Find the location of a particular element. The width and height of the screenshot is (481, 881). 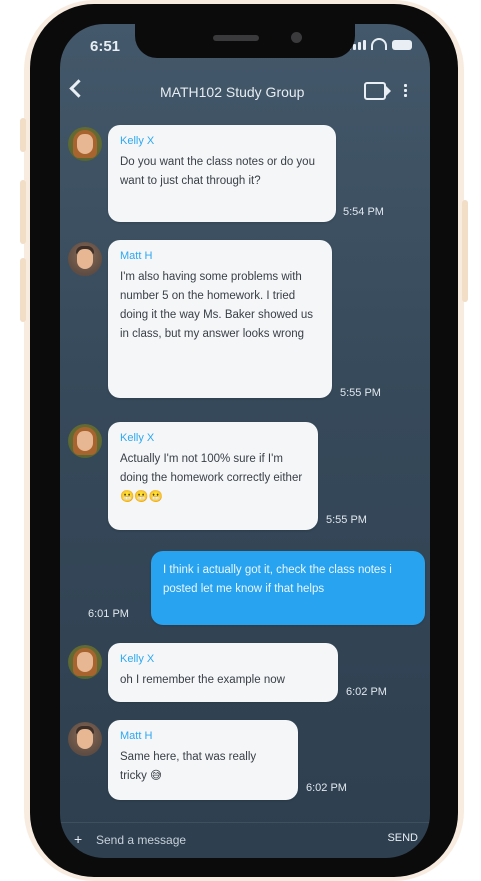

message-bubble: Kelly X oh I remember the example now is located at coordinates (223, 672).